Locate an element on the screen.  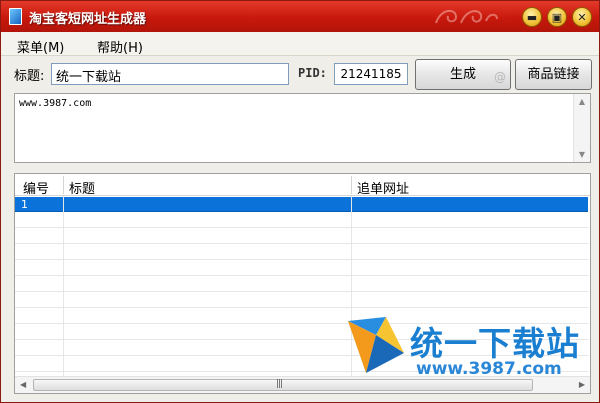
textarea-vertical-scrollbar: ▲ ▼ is located at coordinates (581, 128).